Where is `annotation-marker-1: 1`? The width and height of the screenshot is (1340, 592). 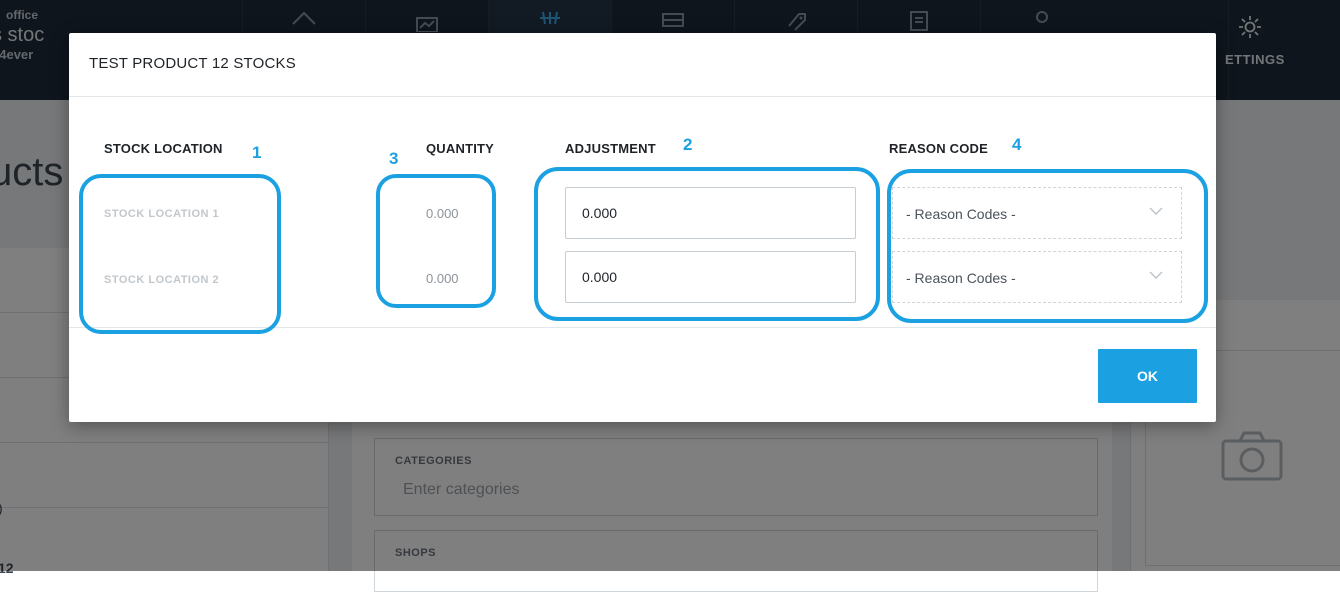 annotation-marker-1: 1 is located at coordinates (257, 152).